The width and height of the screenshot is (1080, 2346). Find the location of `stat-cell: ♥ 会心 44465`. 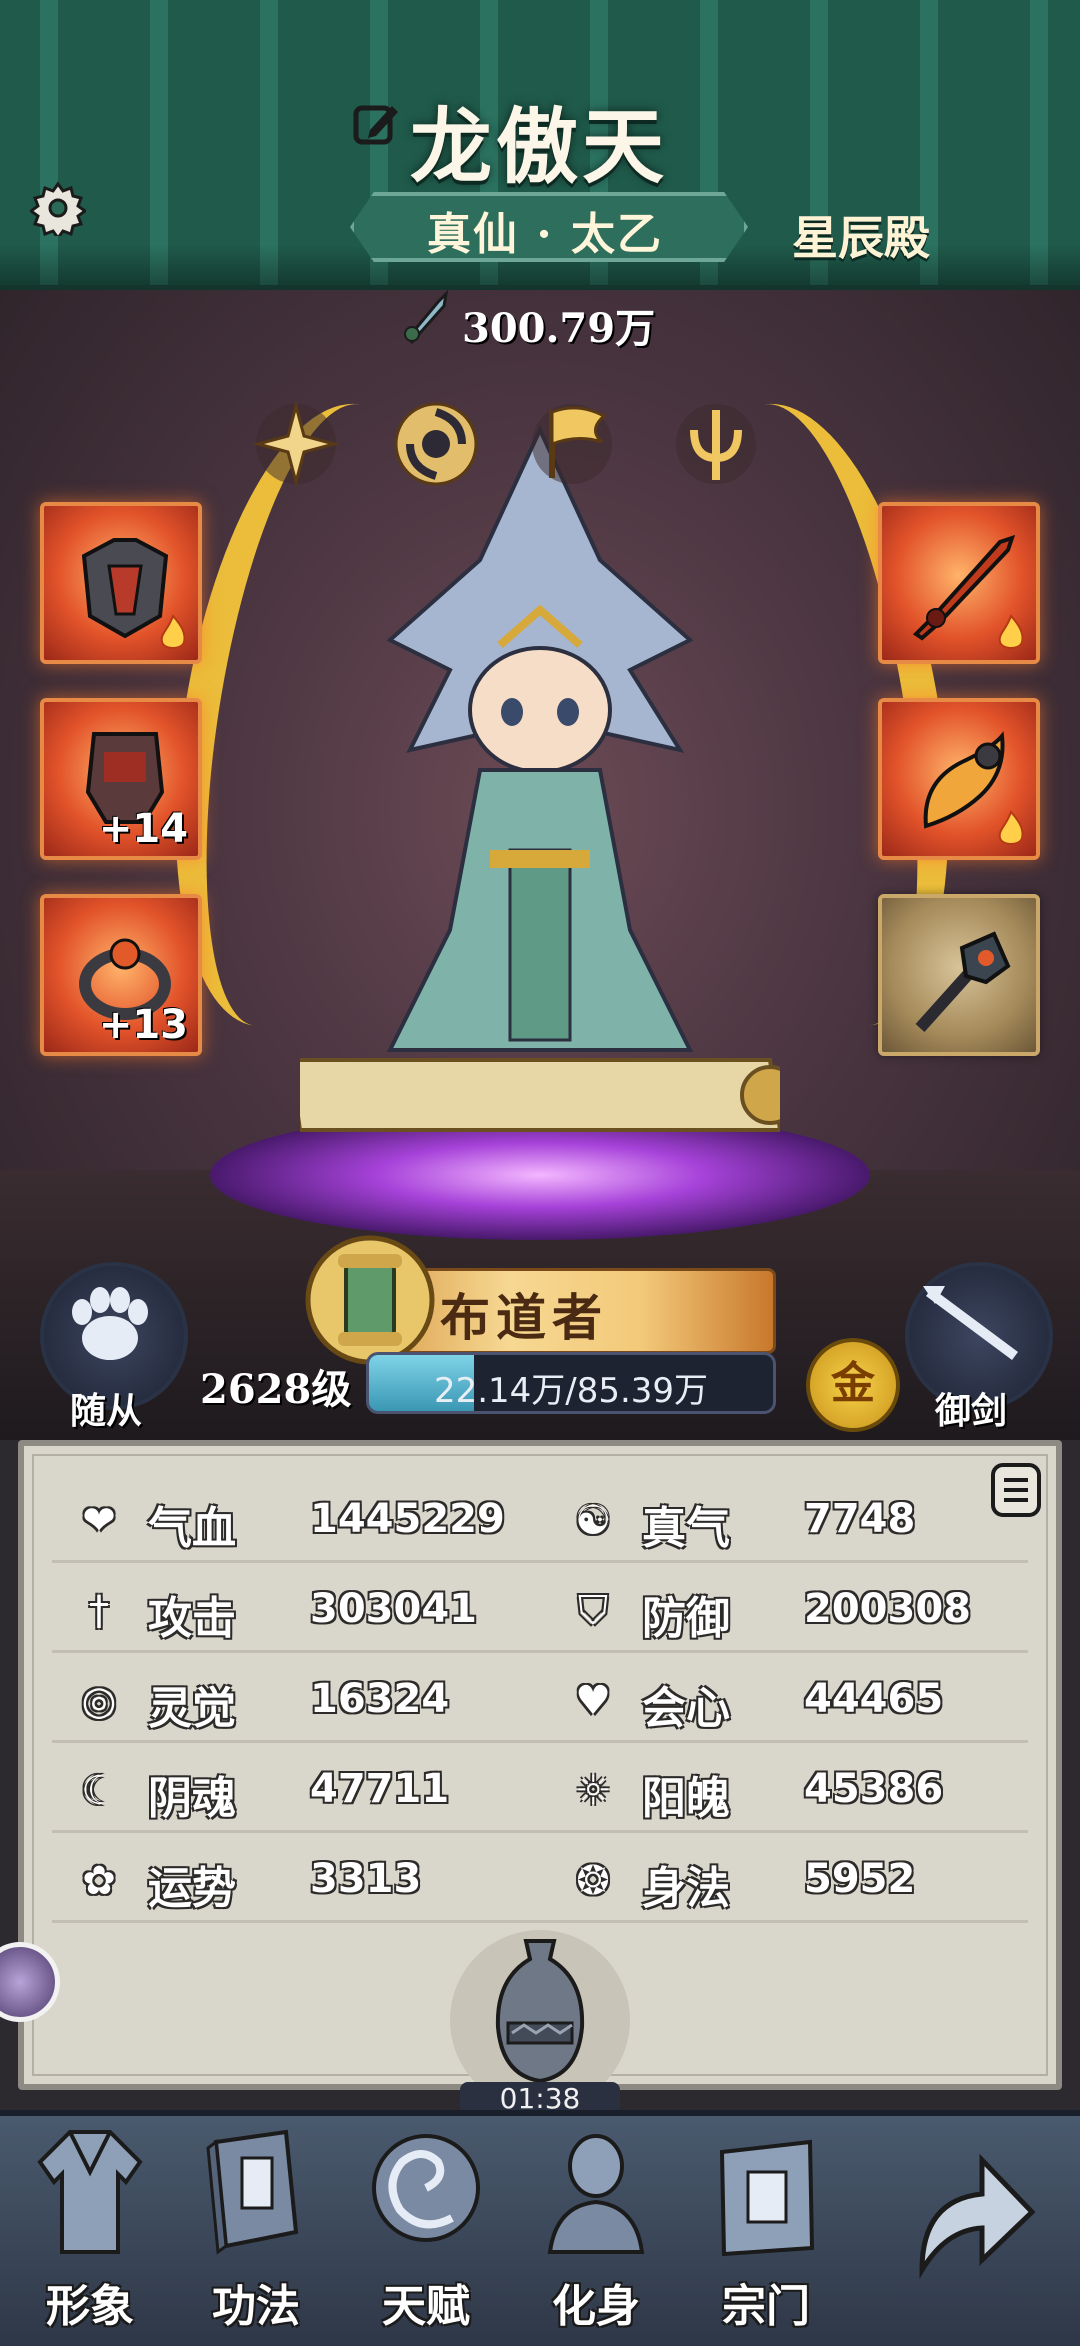

stat-cell: ♥ 会心 44465 is located at coordinates (786, 1700).